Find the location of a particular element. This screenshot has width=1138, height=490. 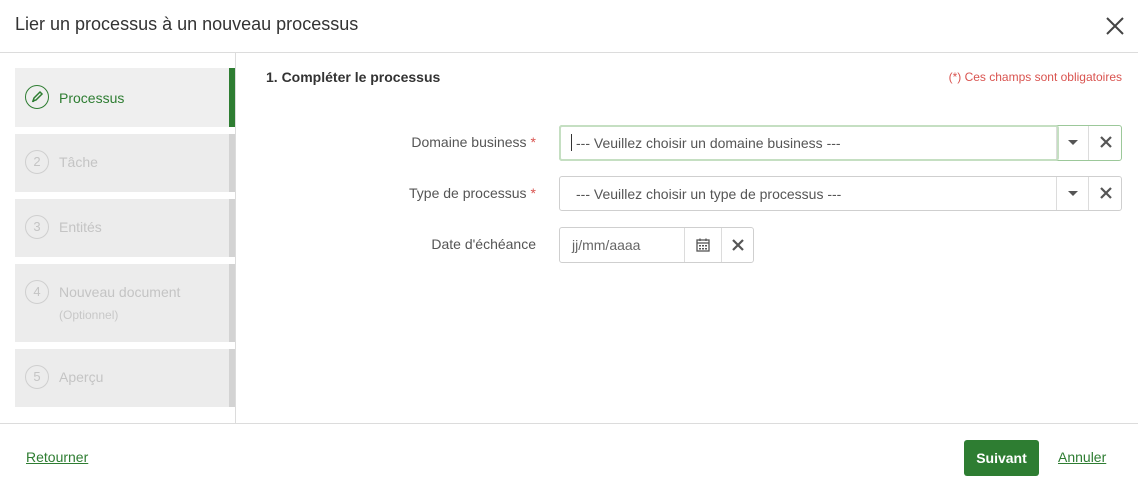

back-link: Retourner is located at coordinates (57, 457).